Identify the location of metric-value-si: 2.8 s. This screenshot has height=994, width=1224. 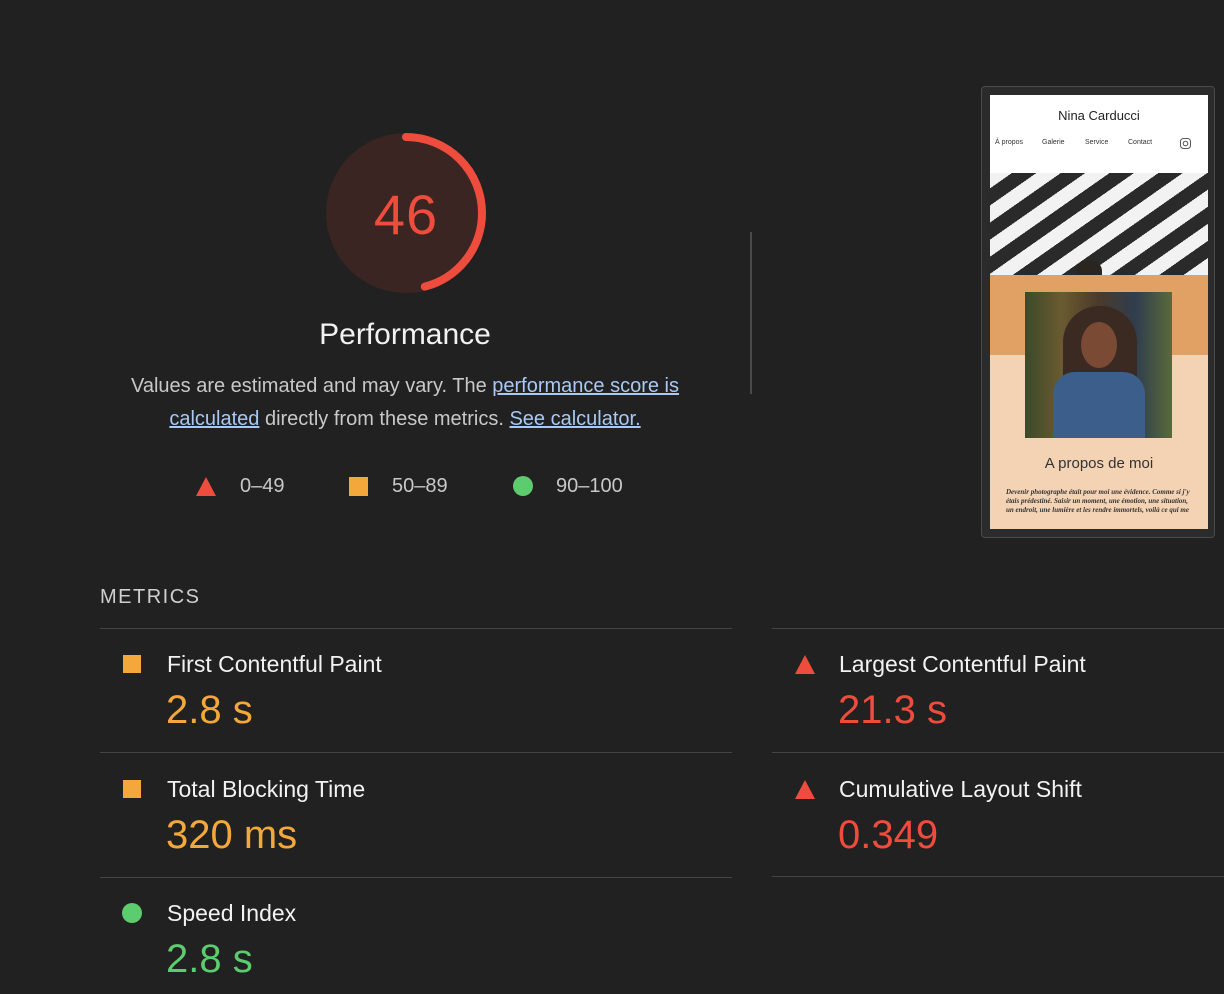
(209, 959).